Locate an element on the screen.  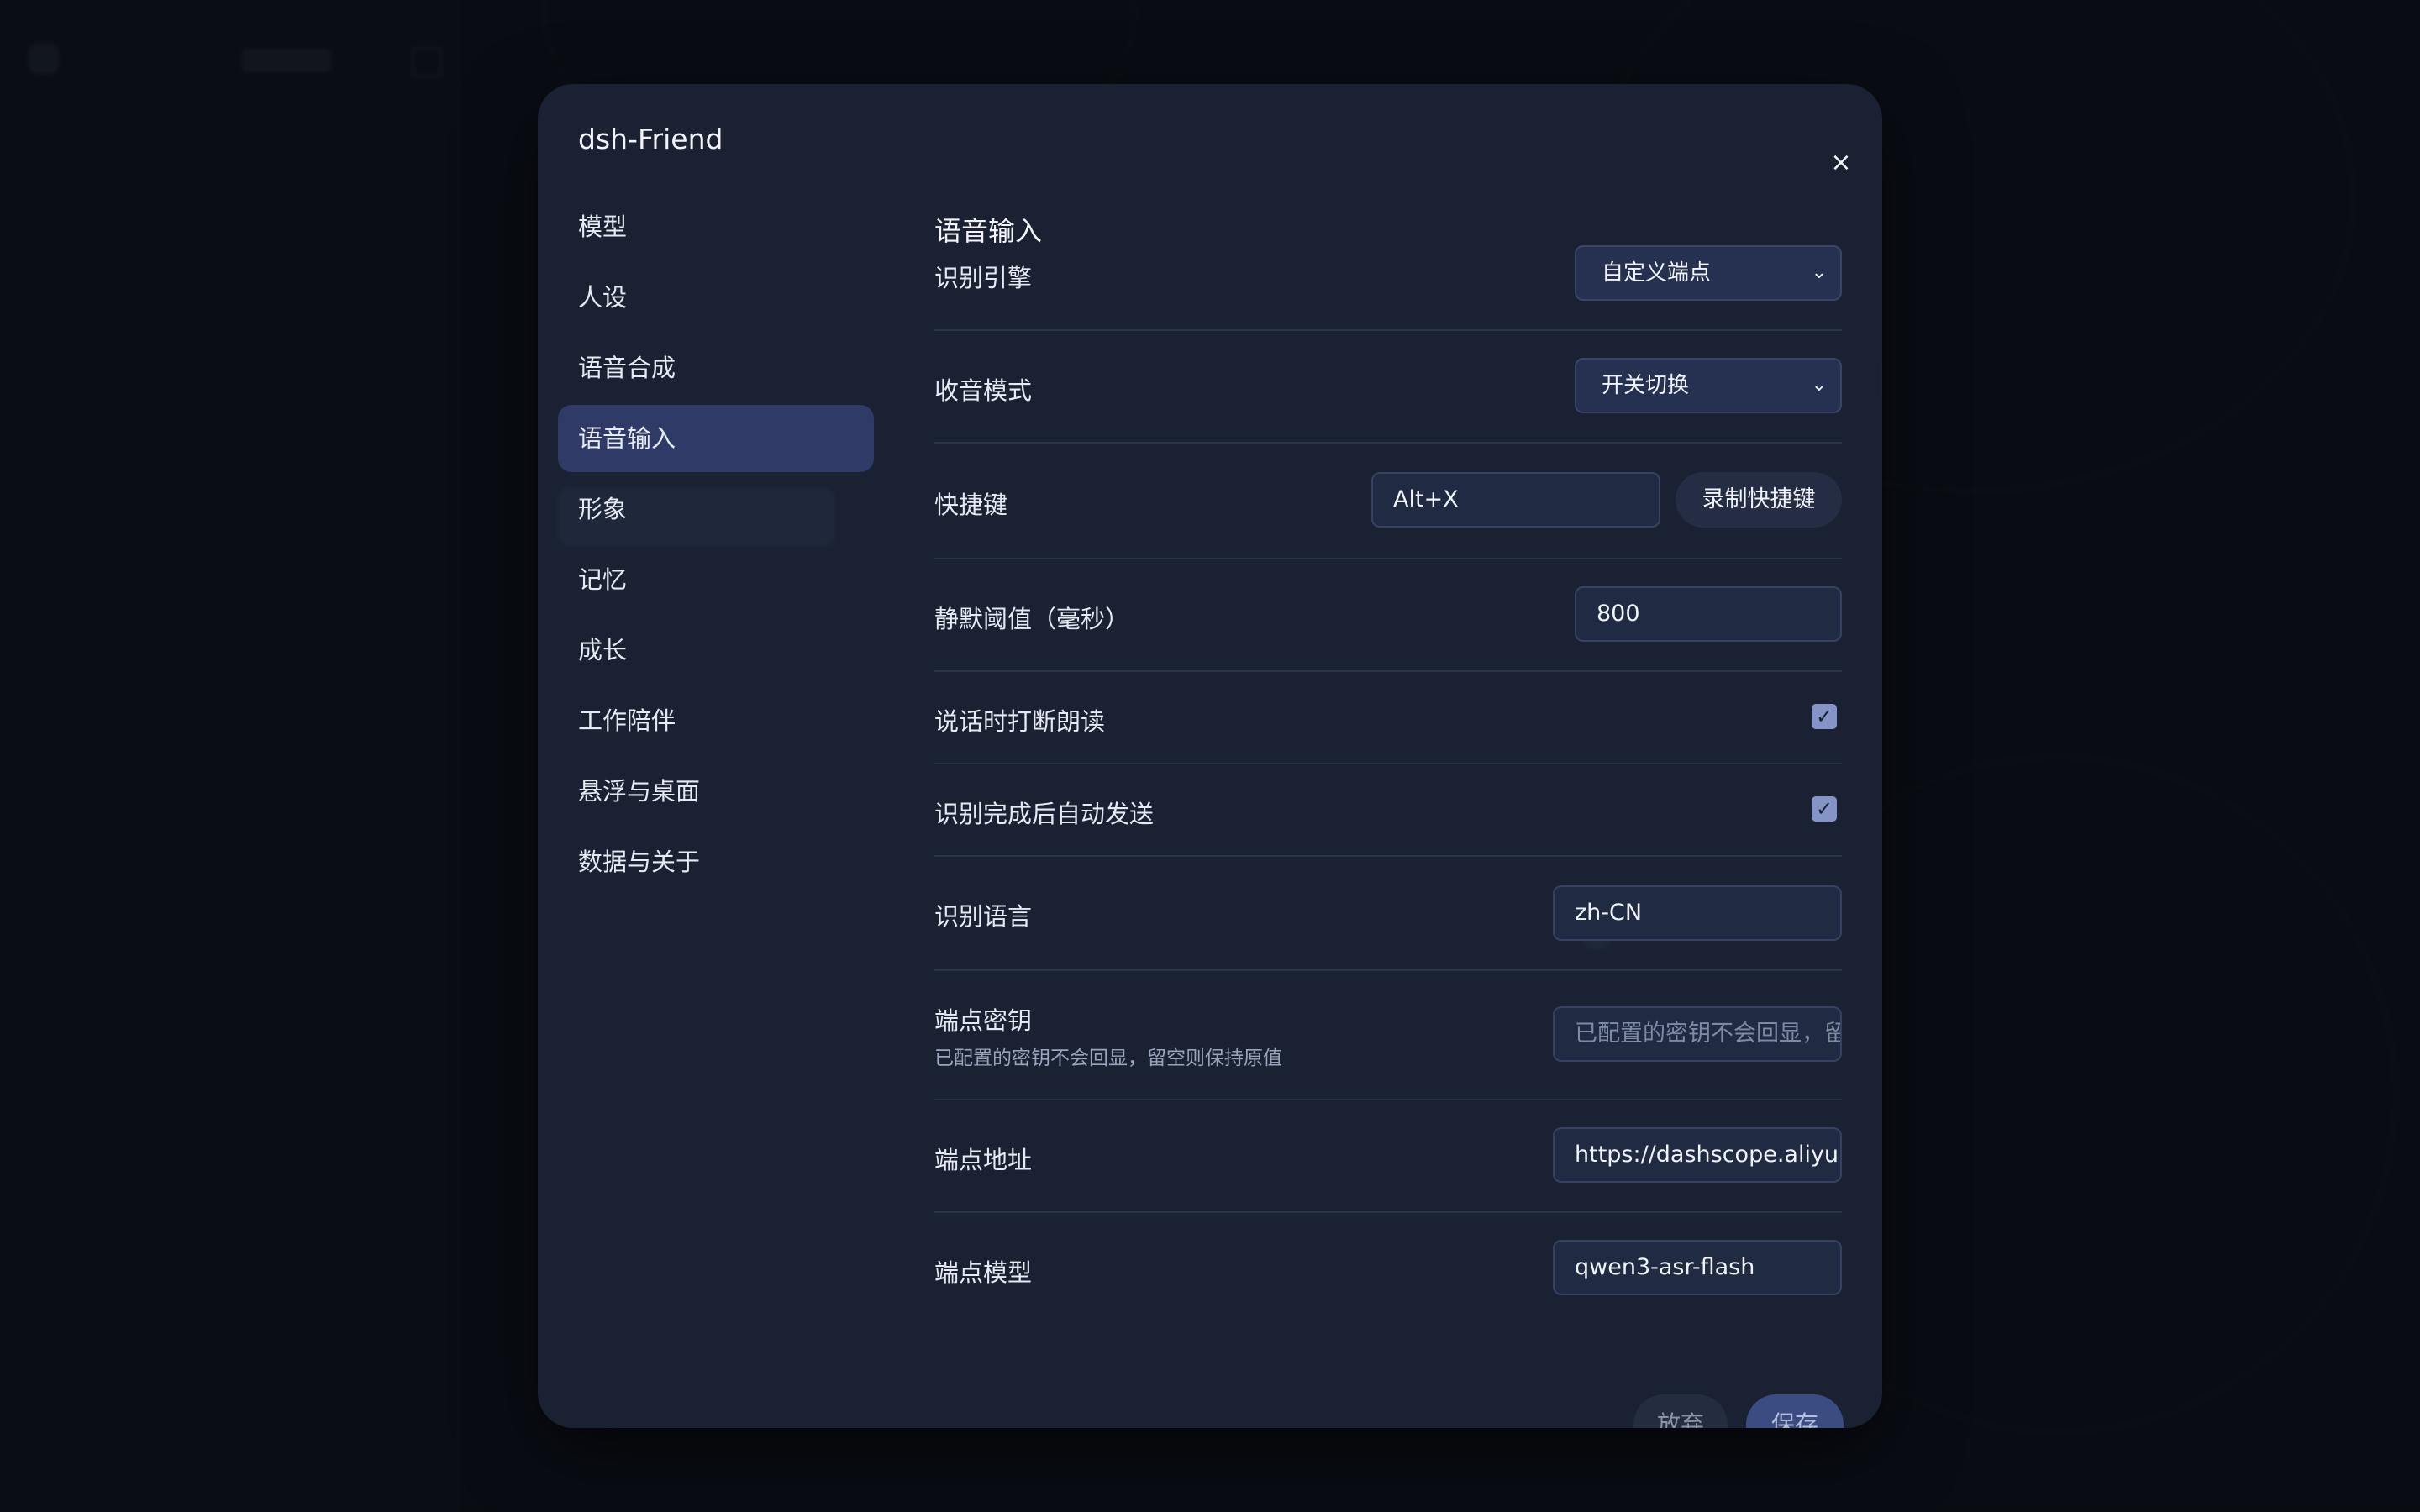
engine-label: 识别引擎 is located at coordinates (984, 278).